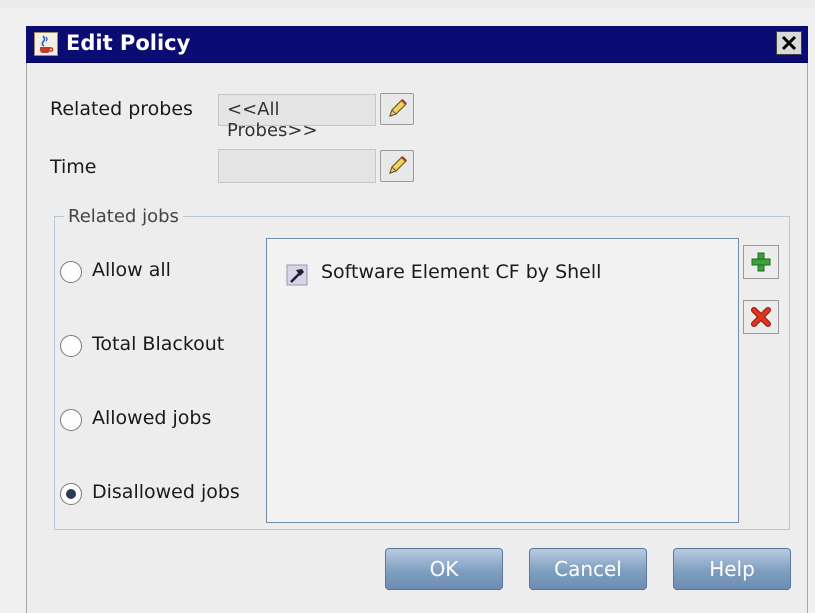 This screenshot has height=613, width=815. I want to click on radio-label: Total Blackout, so click(158, 344).